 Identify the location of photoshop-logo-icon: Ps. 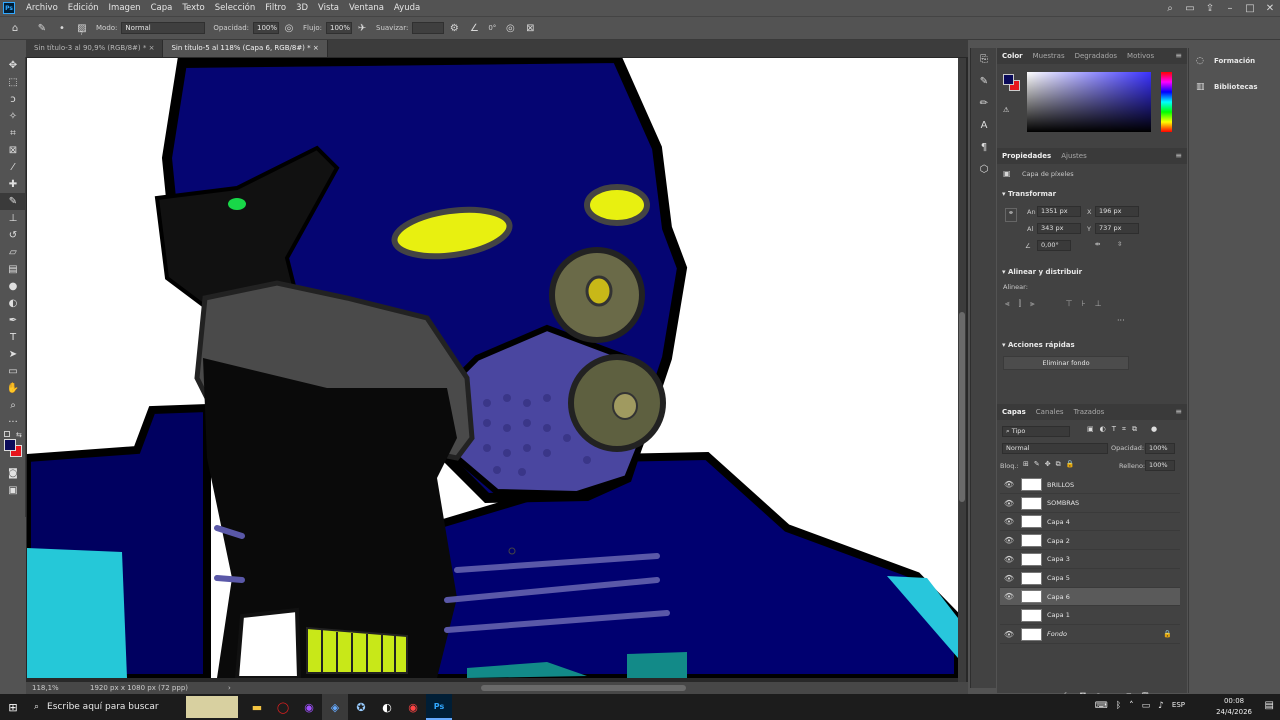
(9, 8).